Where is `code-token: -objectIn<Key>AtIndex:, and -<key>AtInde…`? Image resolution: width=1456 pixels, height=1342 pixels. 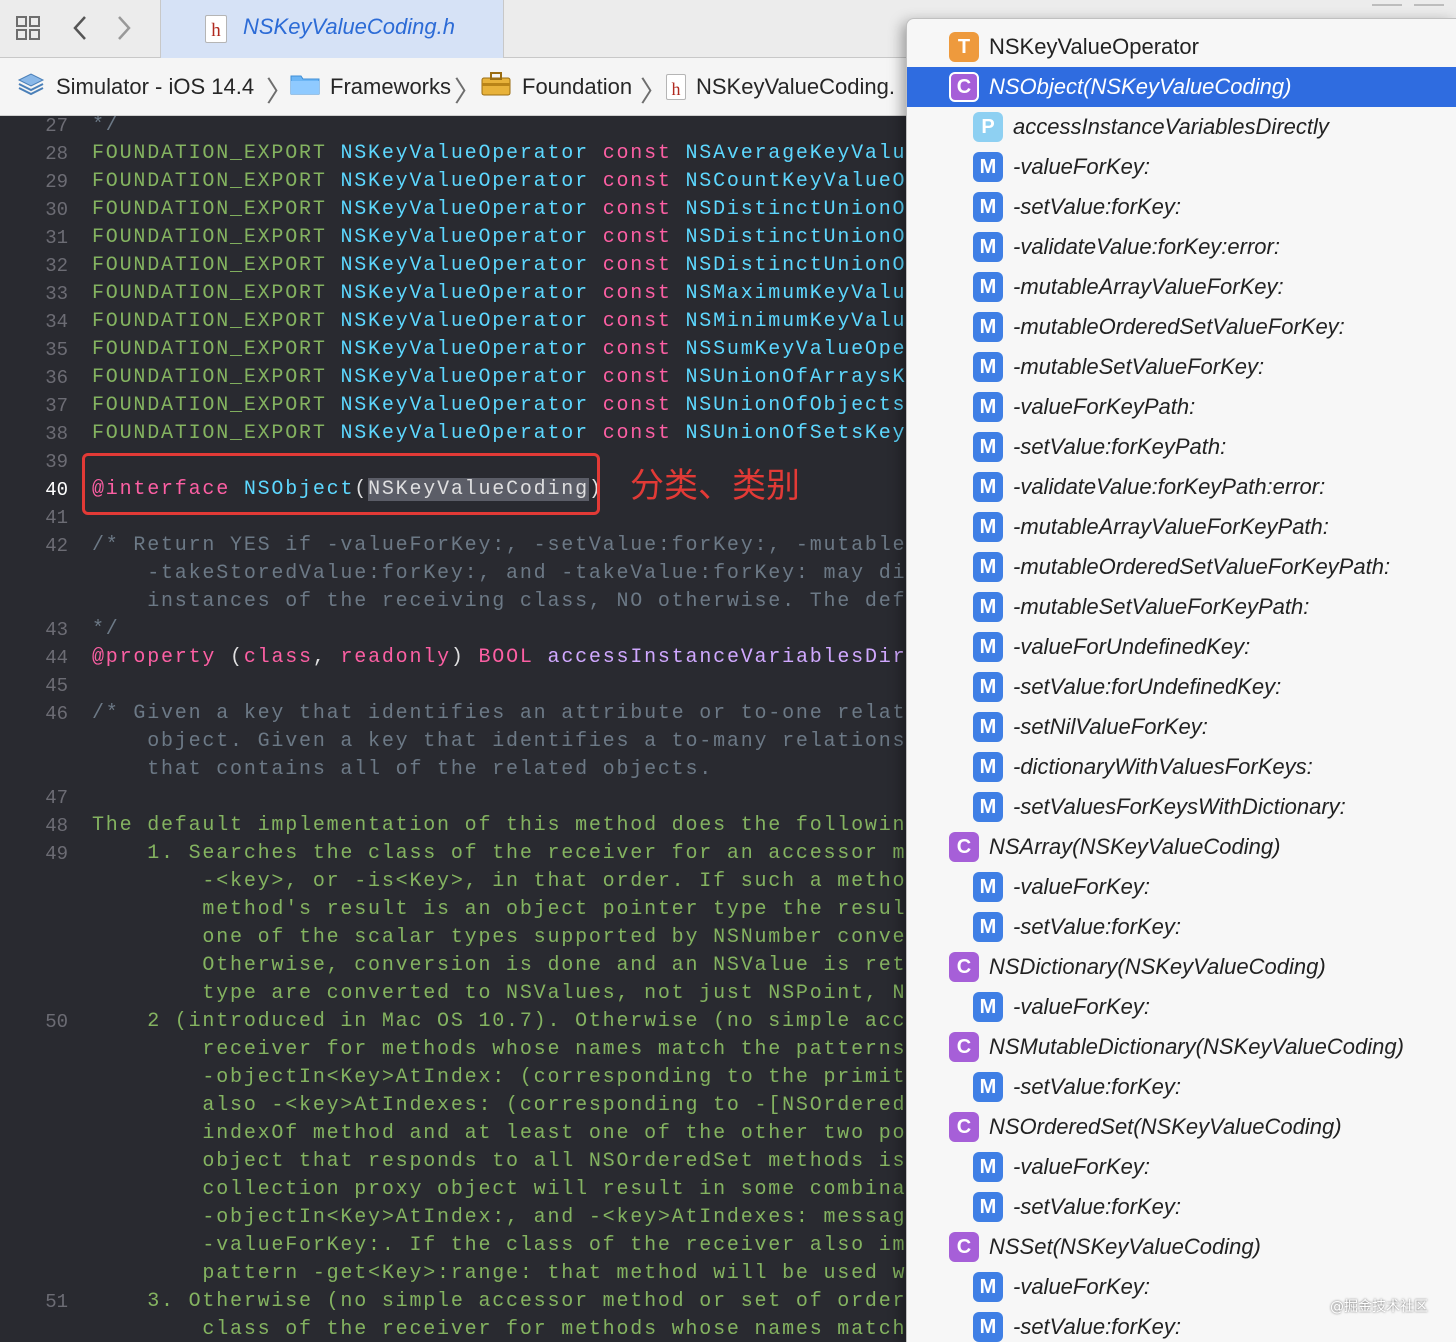
code-token: -objectIn<Key>AtIndex:, and -<key>AtInde… is located at coordinates (554, 1217).